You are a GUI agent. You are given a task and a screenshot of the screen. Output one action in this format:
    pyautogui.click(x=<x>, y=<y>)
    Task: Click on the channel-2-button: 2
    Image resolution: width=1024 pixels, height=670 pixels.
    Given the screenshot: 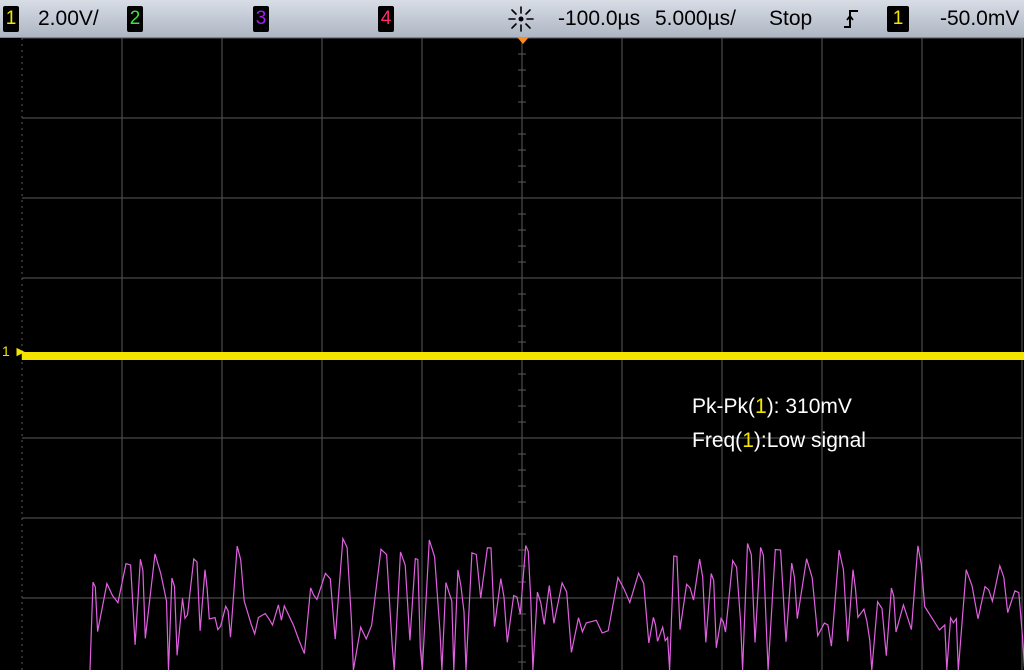 What is the action you would take?
    pyautogui.click(x=135, y=19)
    